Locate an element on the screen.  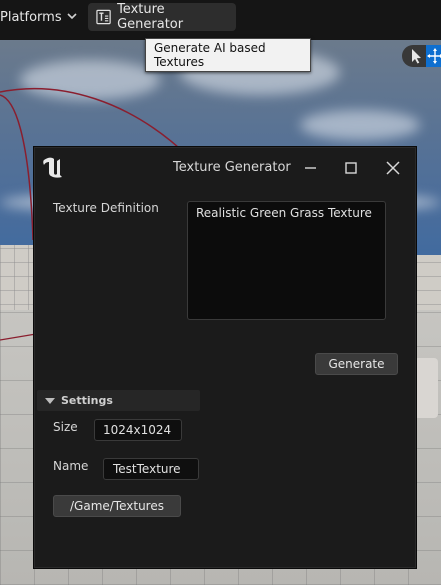
chevron-down-icon is located at coordinates (72, 17).